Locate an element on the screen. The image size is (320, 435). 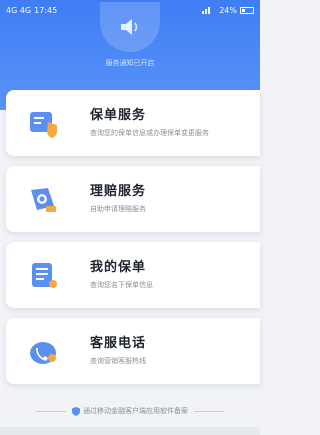
card-claim-service: 理赔服务 自助申请理赔服务 is located at coordinates (133, 199).